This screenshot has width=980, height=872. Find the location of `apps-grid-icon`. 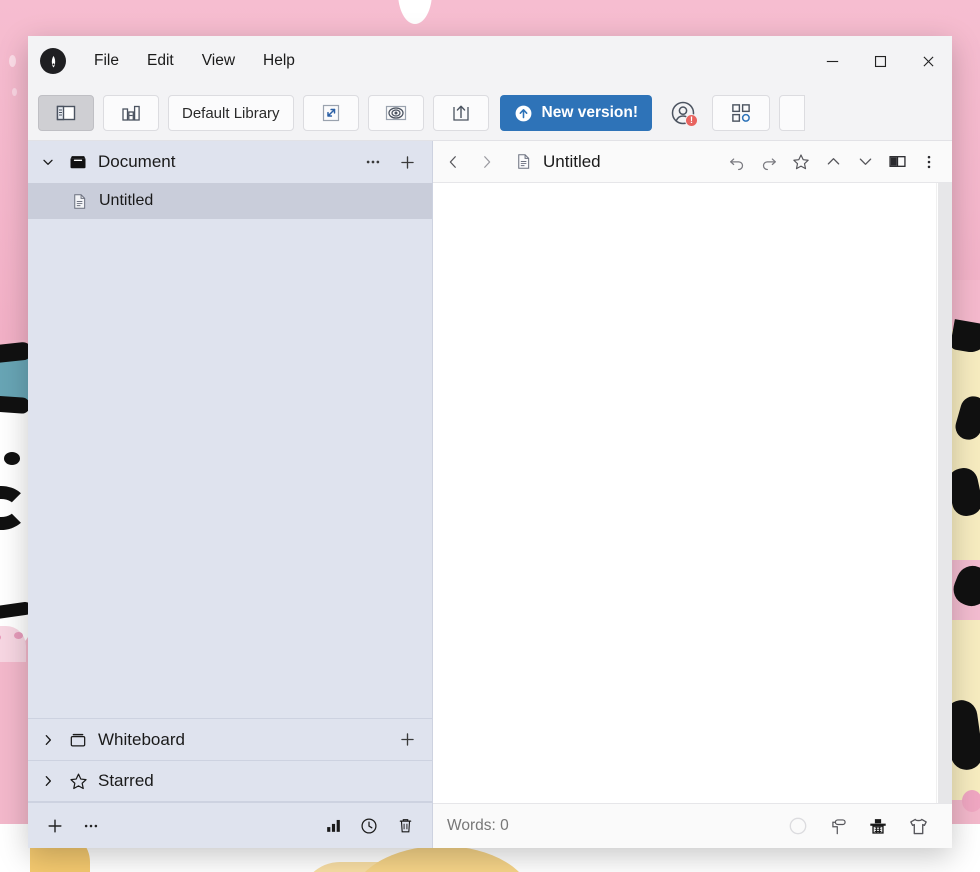

apps-grid-icon is located at coordinates (741, 113).